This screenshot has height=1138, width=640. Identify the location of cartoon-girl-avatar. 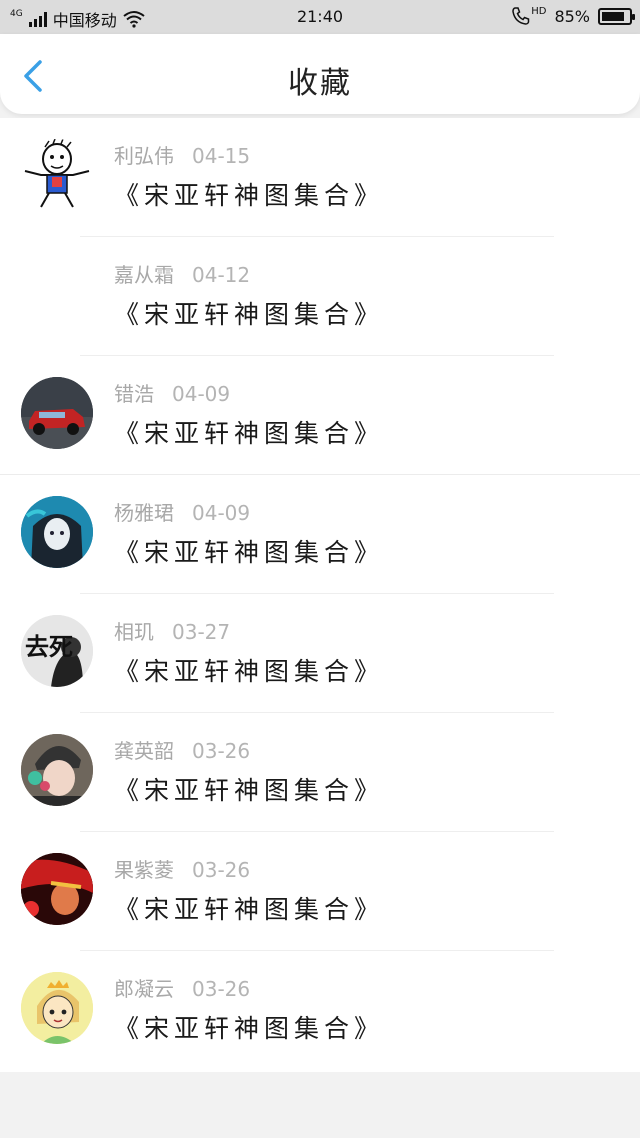
(57, 1008).